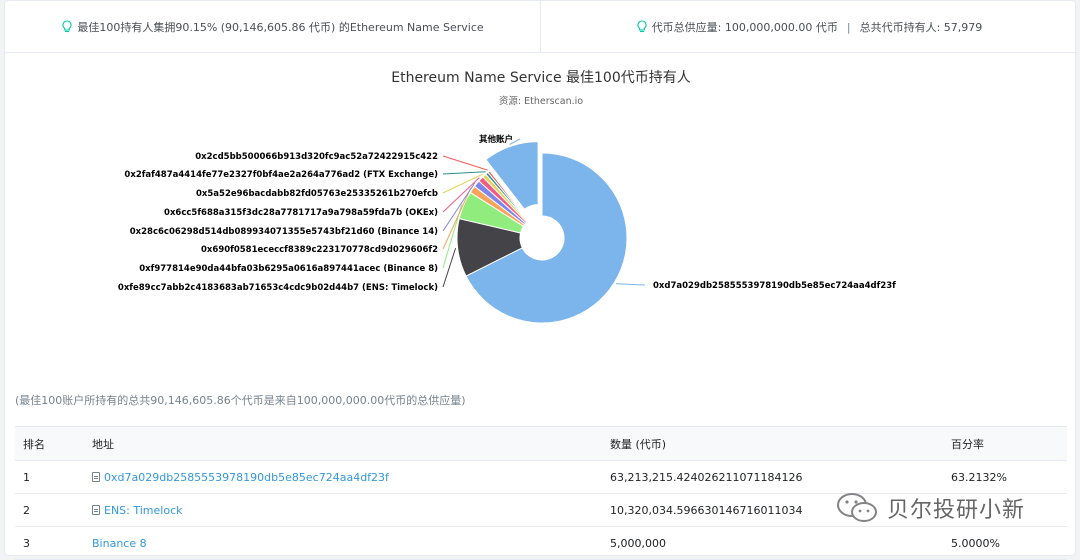 This screenshot has height=560, width=1080. What do you see at coordinates (956, 510) in the screenshot?
I see `watermark-text: 贝尔投研小新` at bounding box center [956, 510].